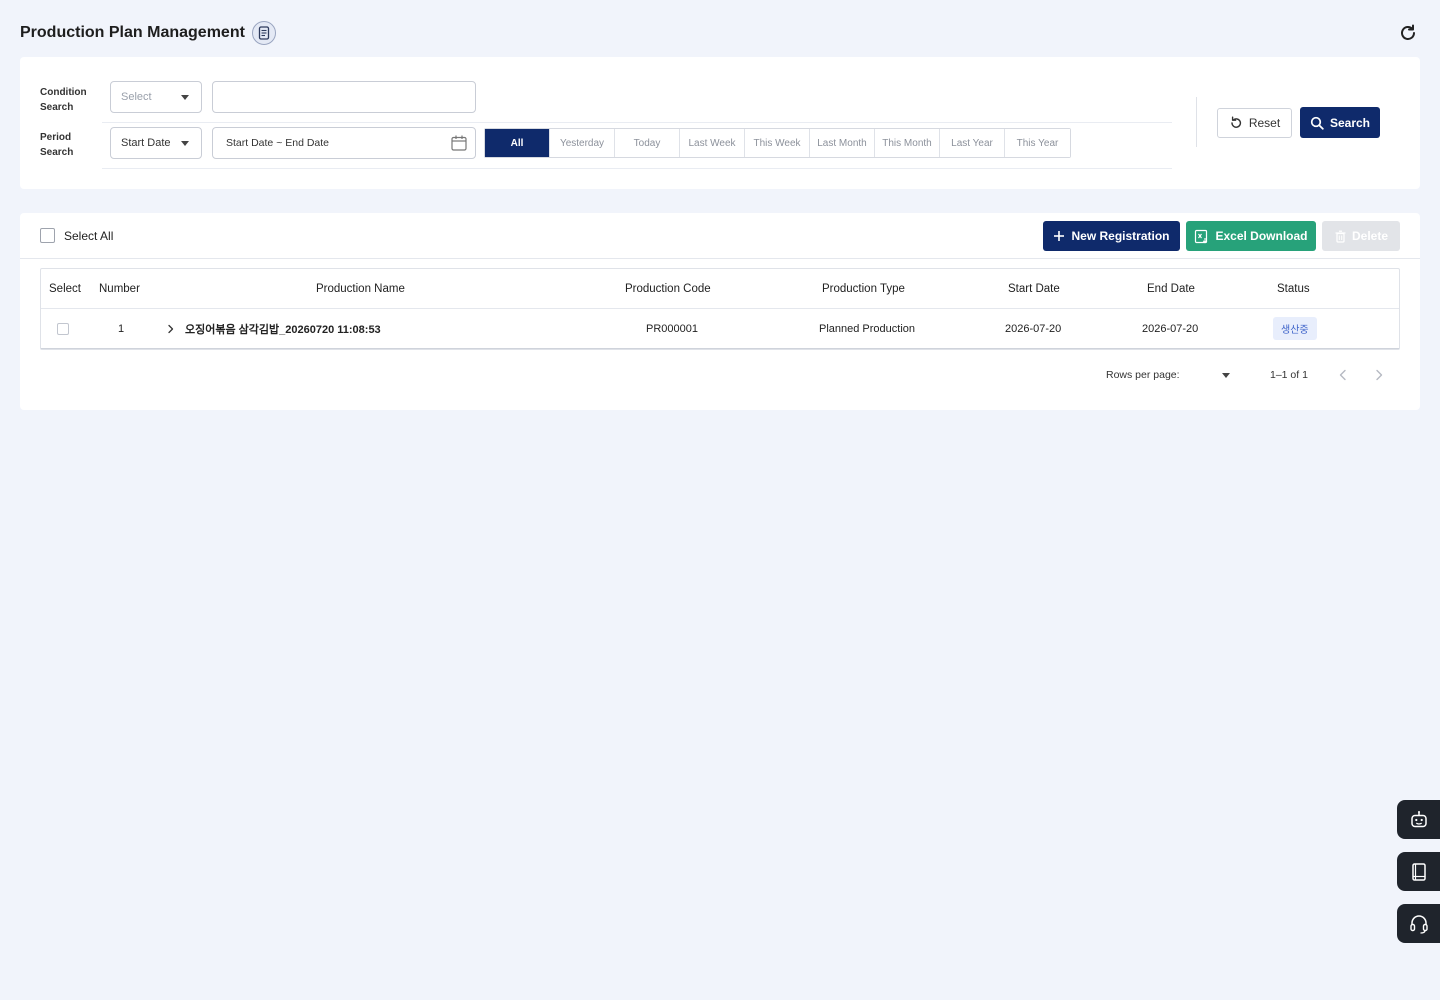 The width and height of the screenshot is (1440, 1000). Describe the element at coordinates (1033, 328) in the screenshot. I see `row-start-date: 2026-07-20` at that location.